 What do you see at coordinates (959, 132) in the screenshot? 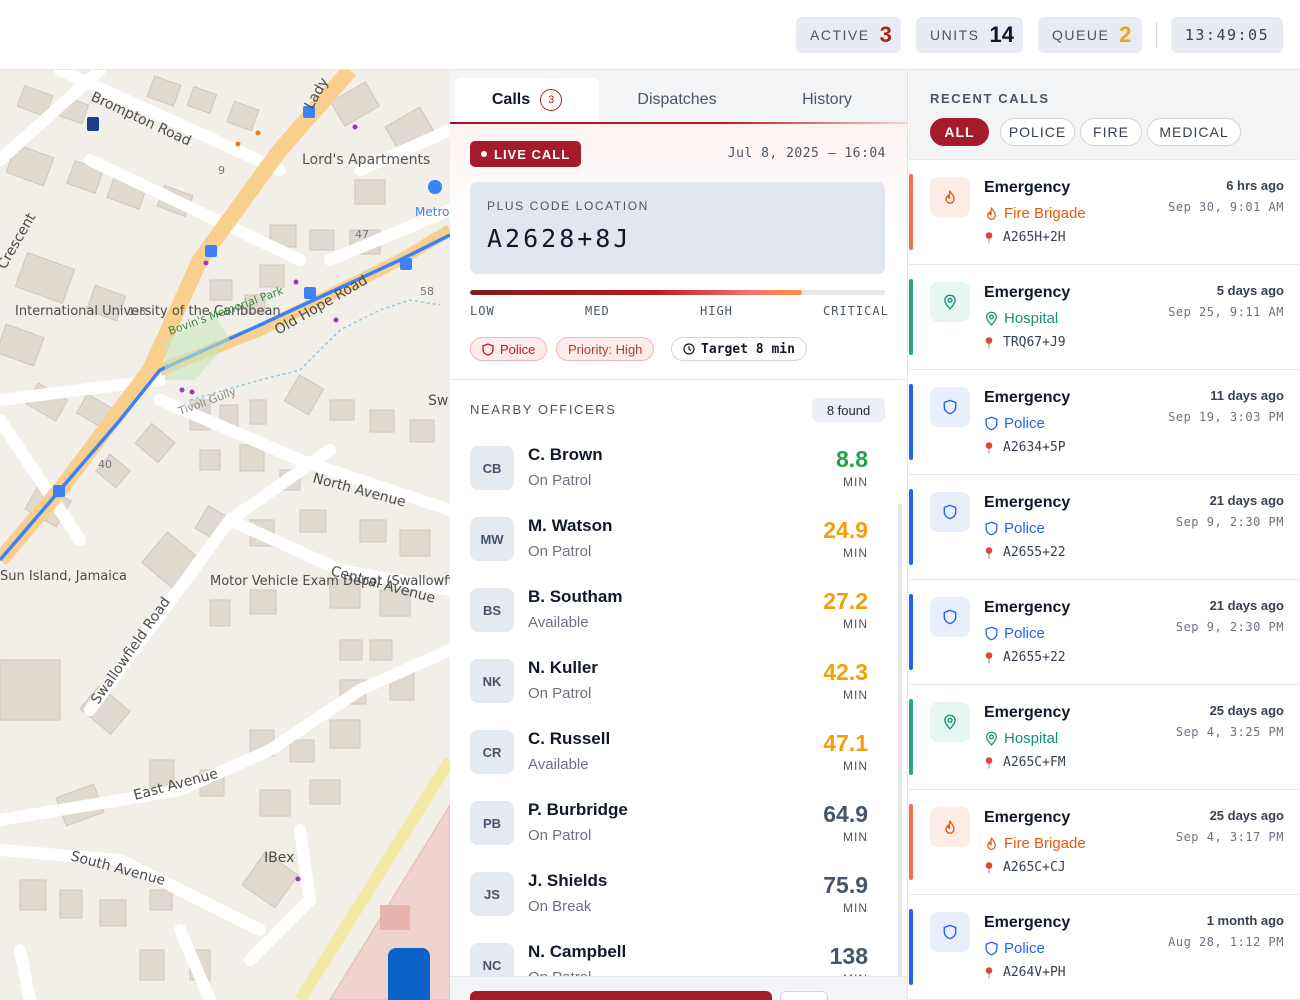
I see `filter-all: ALL` at bounding box center [959, 132].